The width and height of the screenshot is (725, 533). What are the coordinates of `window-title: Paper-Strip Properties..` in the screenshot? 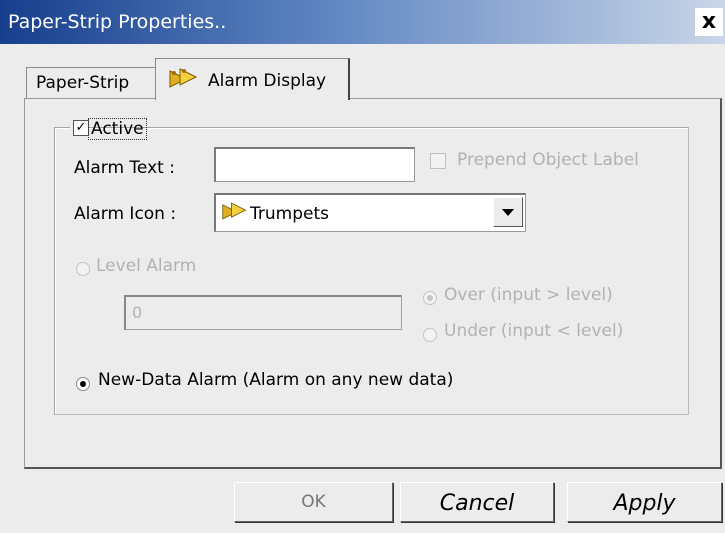 It's located at (117, 22).